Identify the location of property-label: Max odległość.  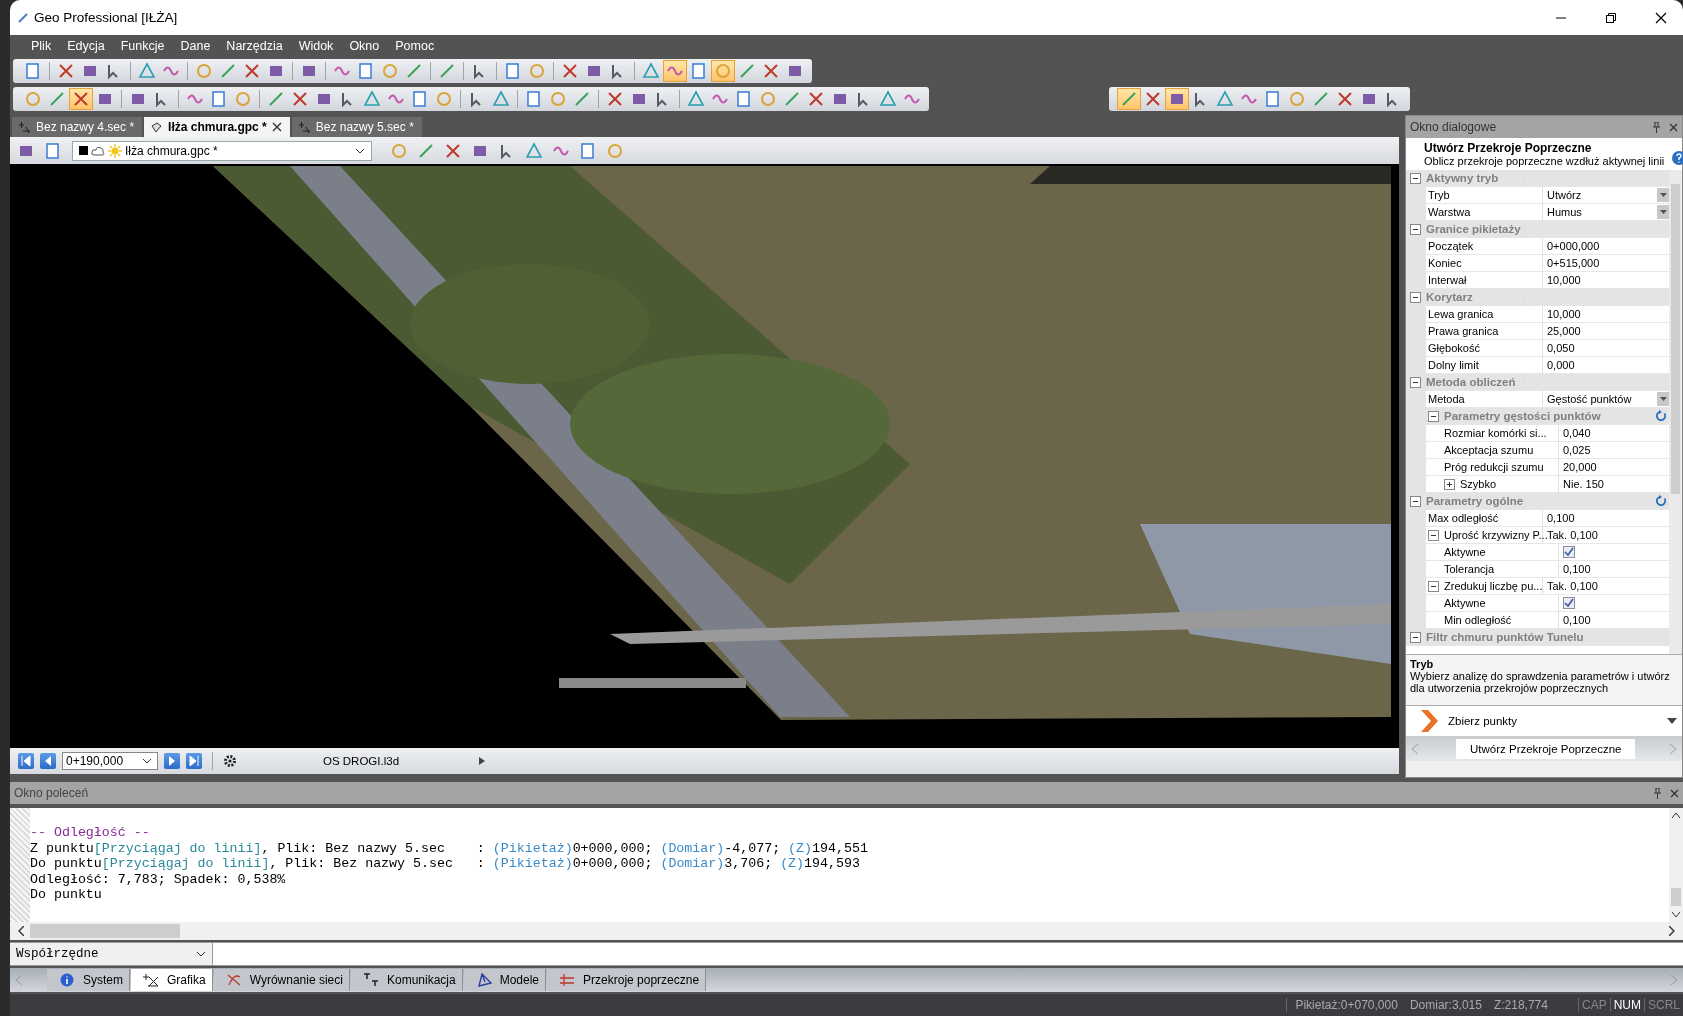
(1463, 518).